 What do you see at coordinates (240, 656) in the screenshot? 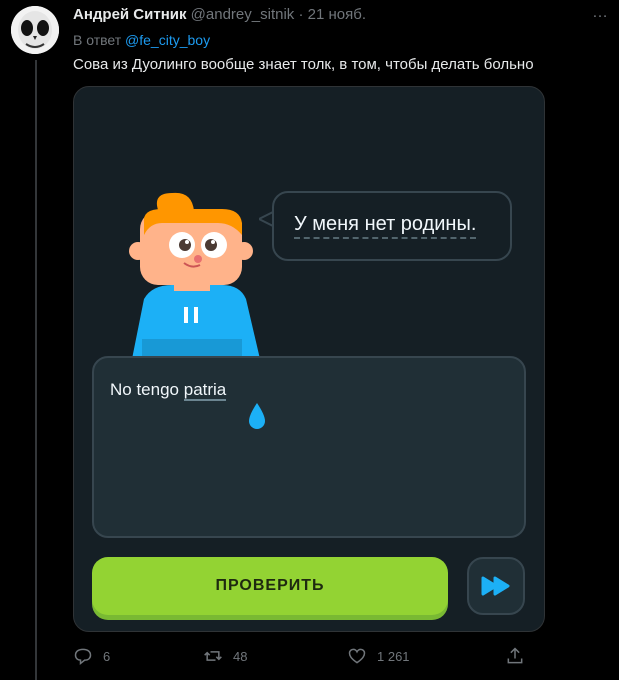
I see `retweet-count: 48` at bounding box center [240, 656].